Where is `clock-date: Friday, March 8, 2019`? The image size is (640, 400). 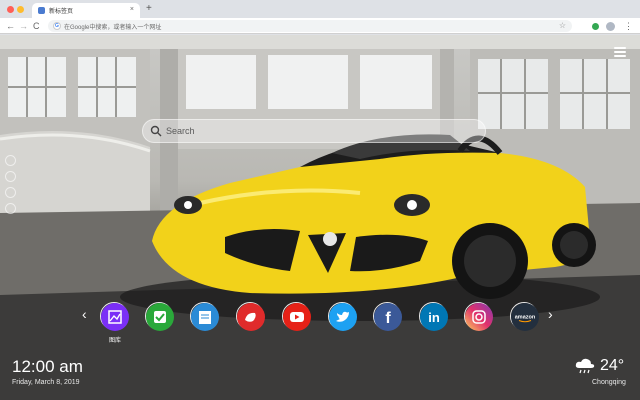
clock-date: Friday, March 8, 2019 is located at coordinates (46, 382).